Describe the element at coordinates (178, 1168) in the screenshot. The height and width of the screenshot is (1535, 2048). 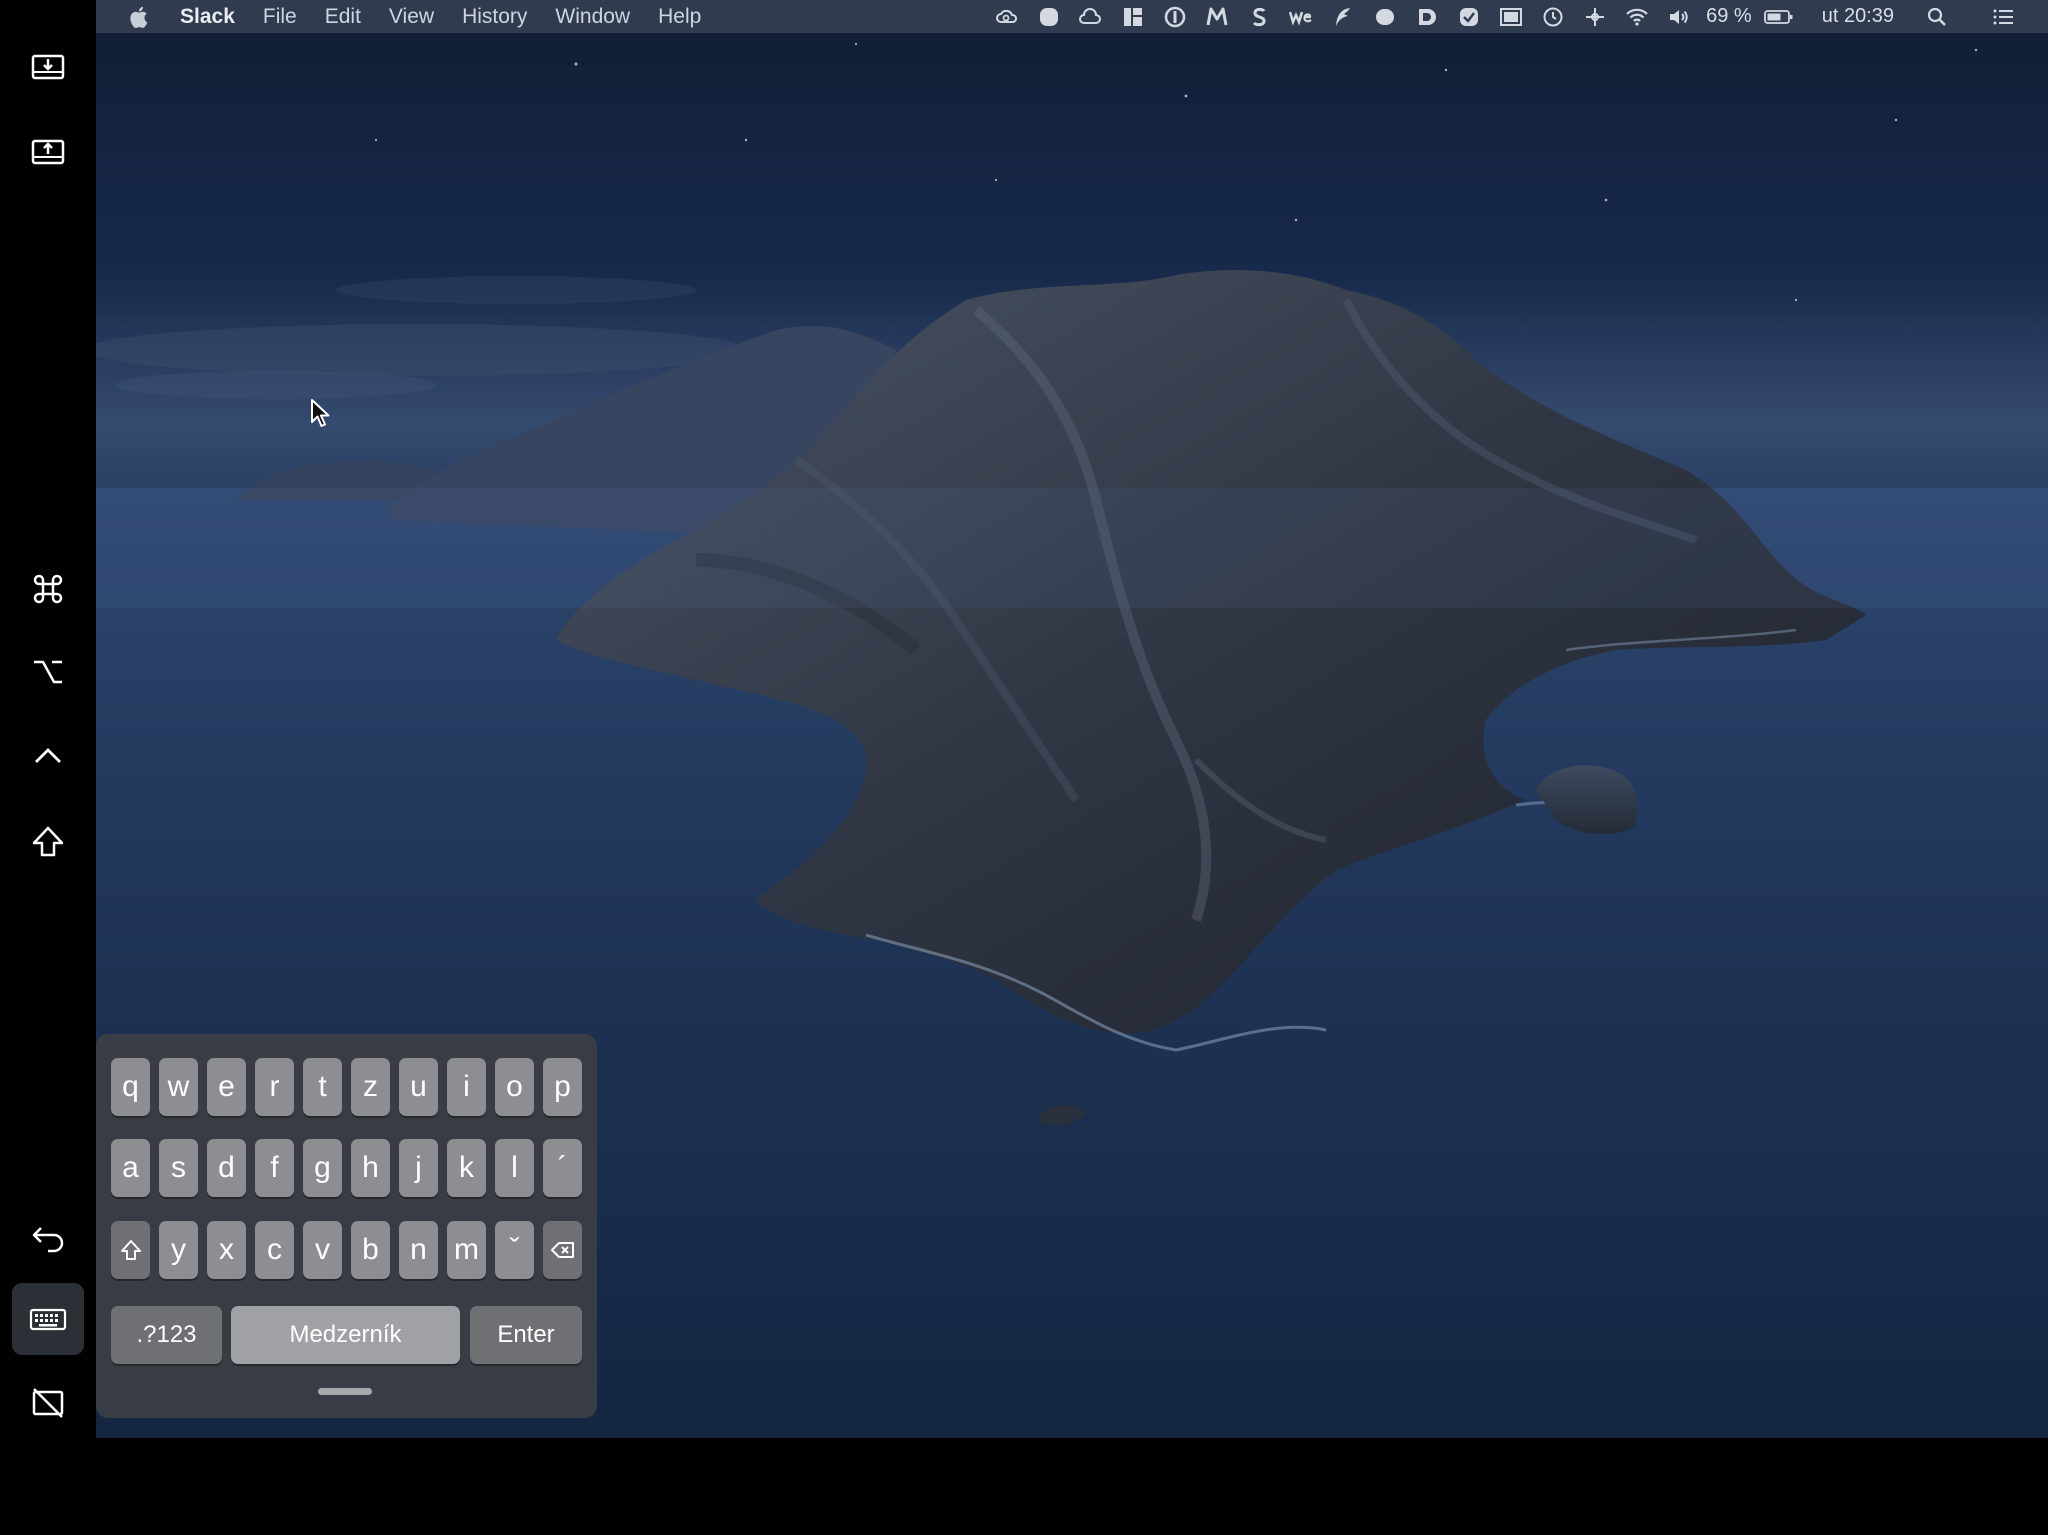
I see `key-s: s` at that location.